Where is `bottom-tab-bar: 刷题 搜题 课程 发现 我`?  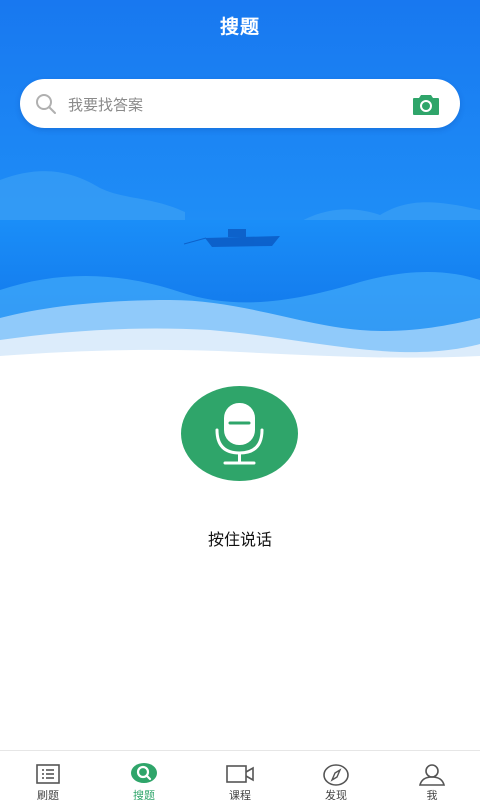
bottom-tab-bar: 刷题 搜题 课程 发现 我 is located at coordinates (240, 775).